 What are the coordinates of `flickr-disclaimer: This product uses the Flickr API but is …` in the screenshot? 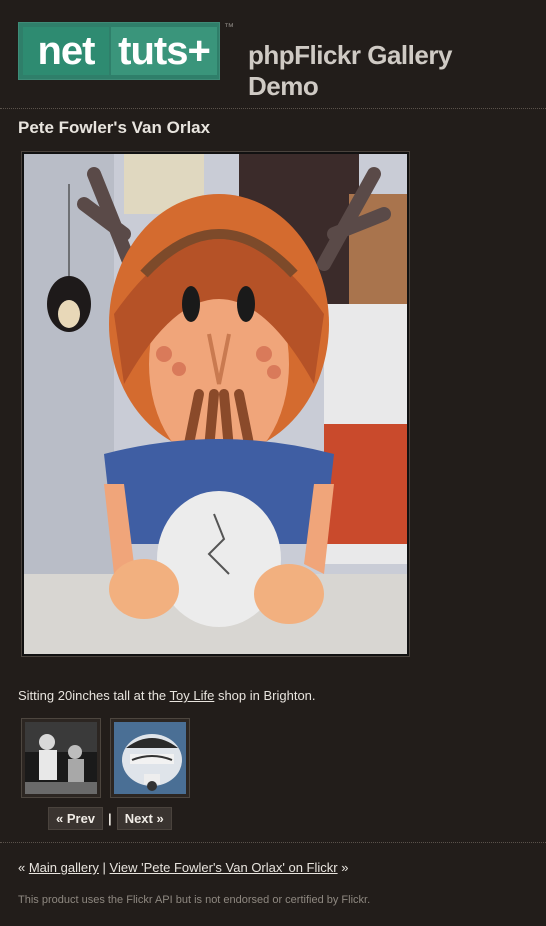 It's located at (194, 900).